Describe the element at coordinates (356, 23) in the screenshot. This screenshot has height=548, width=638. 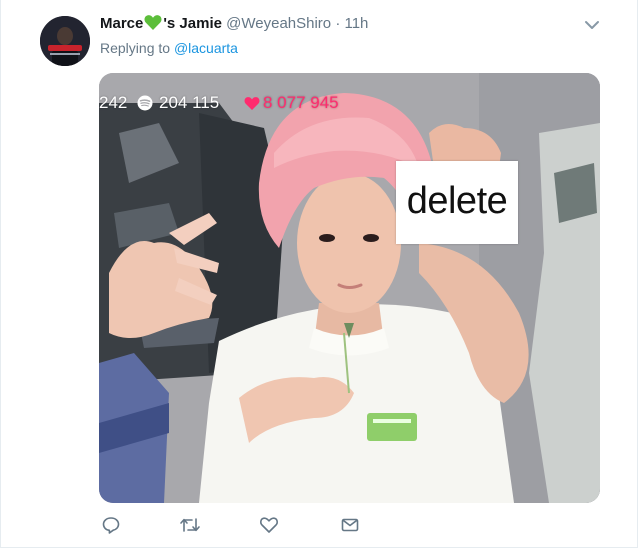
I see `tweet-time: 11h` at that location.